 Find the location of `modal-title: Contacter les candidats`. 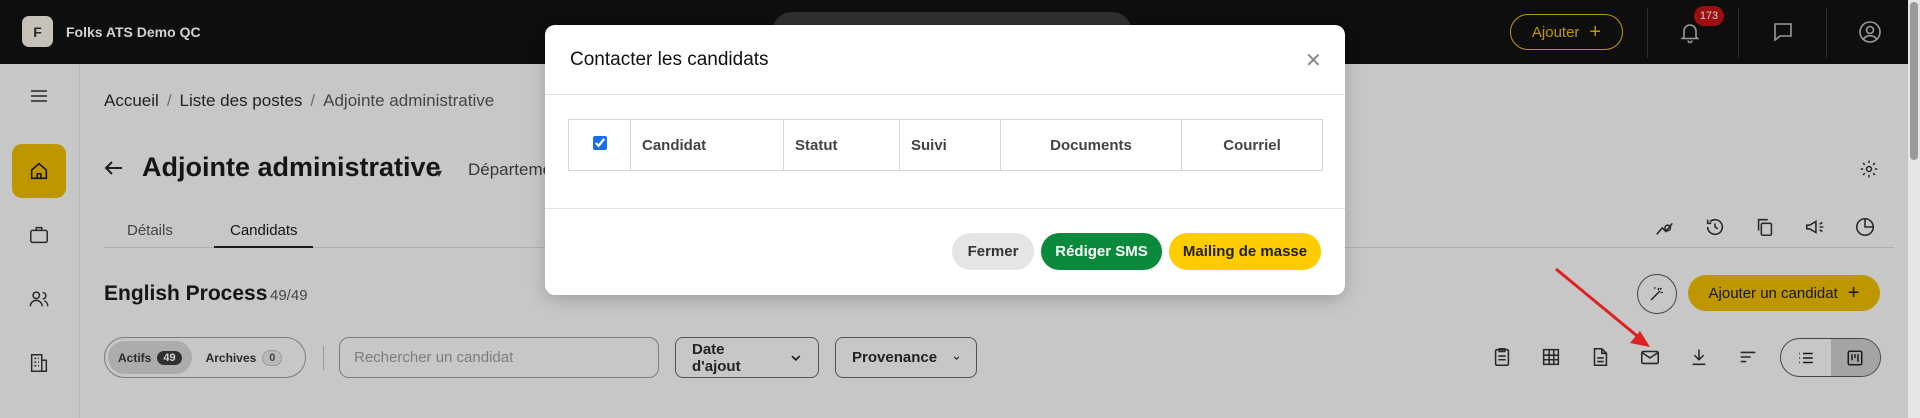

modal-title: Contacter les candidats is located at coordinates (669, 59).